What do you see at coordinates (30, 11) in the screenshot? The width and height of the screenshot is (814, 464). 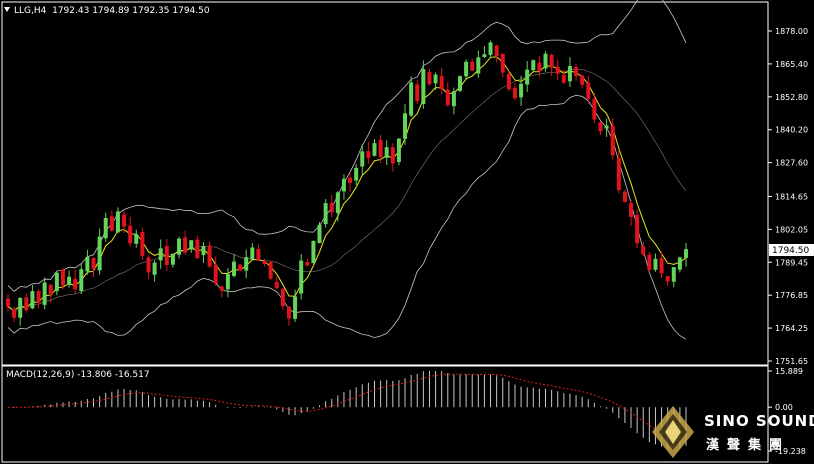 I see `symbol-label: LLG,H4` at bounding box center [30, 11].